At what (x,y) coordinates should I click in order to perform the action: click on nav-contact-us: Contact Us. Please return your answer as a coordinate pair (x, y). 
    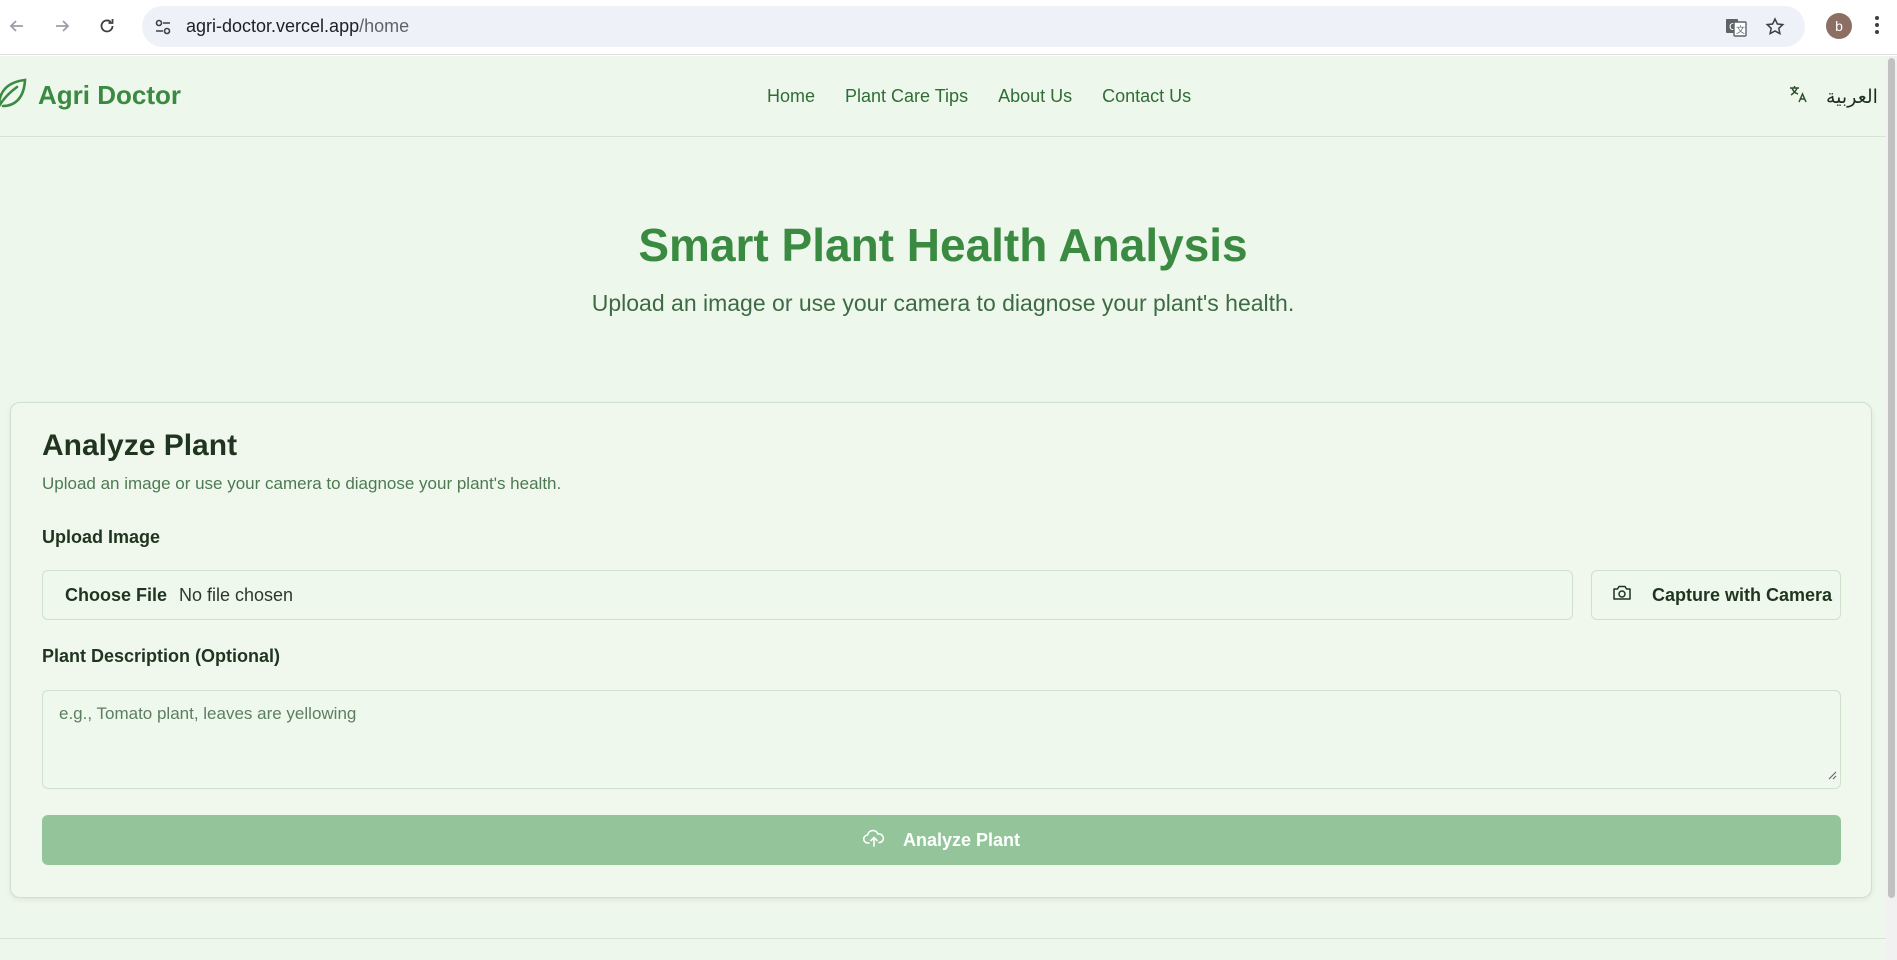
    Looking at the image, I should click on (1146, 96).